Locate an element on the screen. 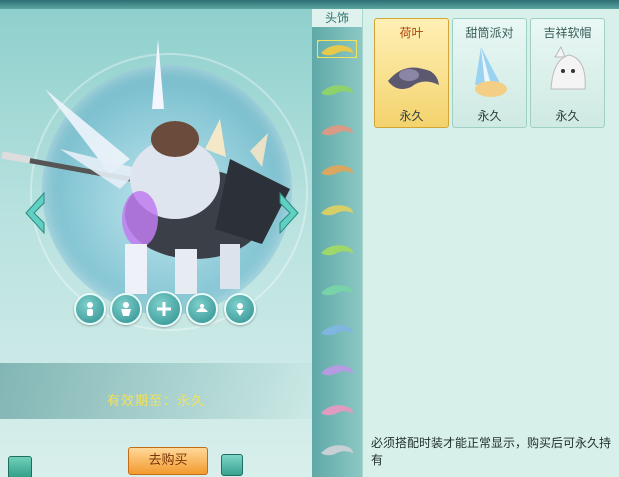 This screenshot has height=477, width=619. person-icon is located at coordinates (90, 309).